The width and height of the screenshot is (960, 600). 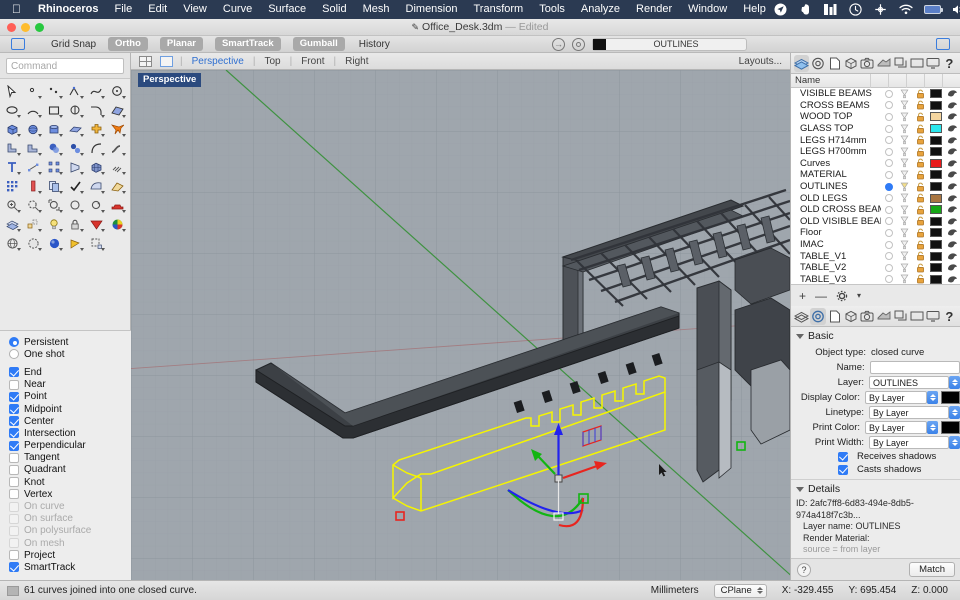 I want to click on bartender-icon, so click(x=831, y=10).